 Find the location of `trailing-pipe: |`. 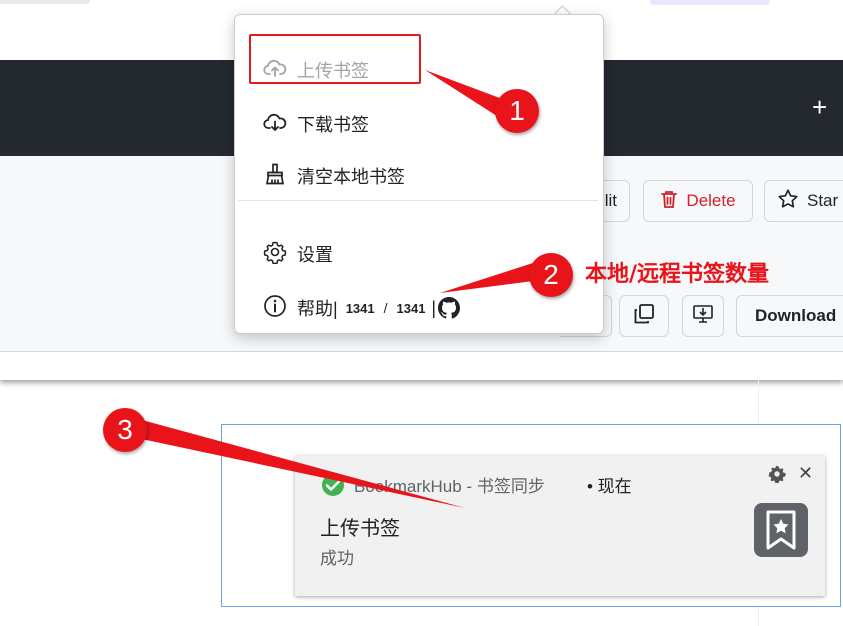

trailing-pipe: | is located at coordinates (434, 307).